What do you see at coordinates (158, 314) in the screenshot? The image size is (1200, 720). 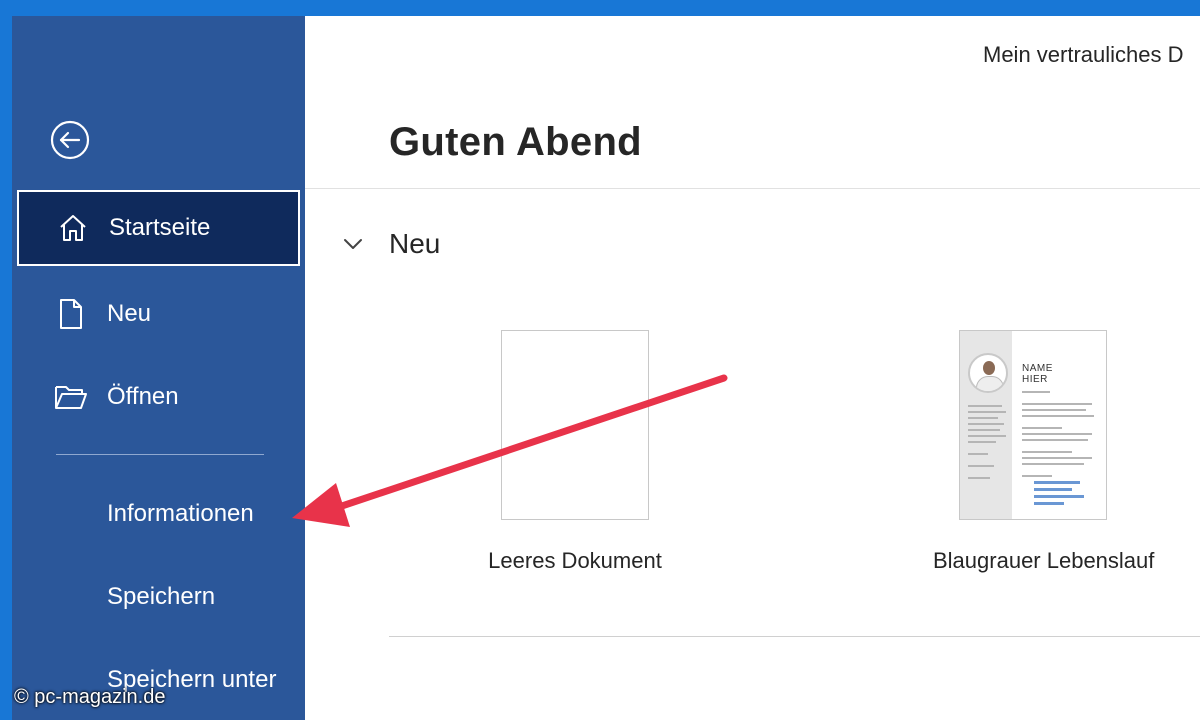 I see `sidebar-item-neu: Neu` at bounding box center [158, 314].